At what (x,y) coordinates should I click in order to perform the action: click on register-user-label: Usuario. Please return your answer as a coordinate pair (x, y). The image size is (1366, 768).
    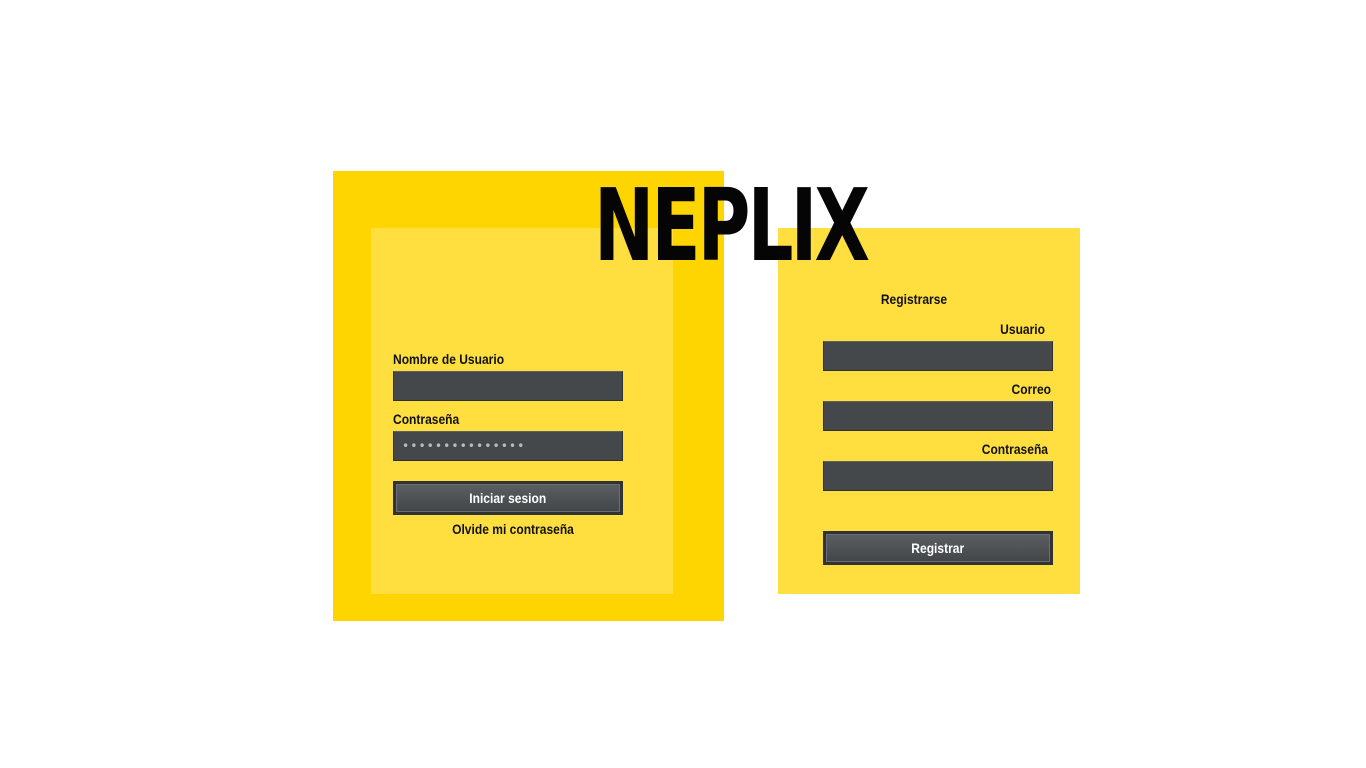
    Looking at the image, I should click on (1022, 329).